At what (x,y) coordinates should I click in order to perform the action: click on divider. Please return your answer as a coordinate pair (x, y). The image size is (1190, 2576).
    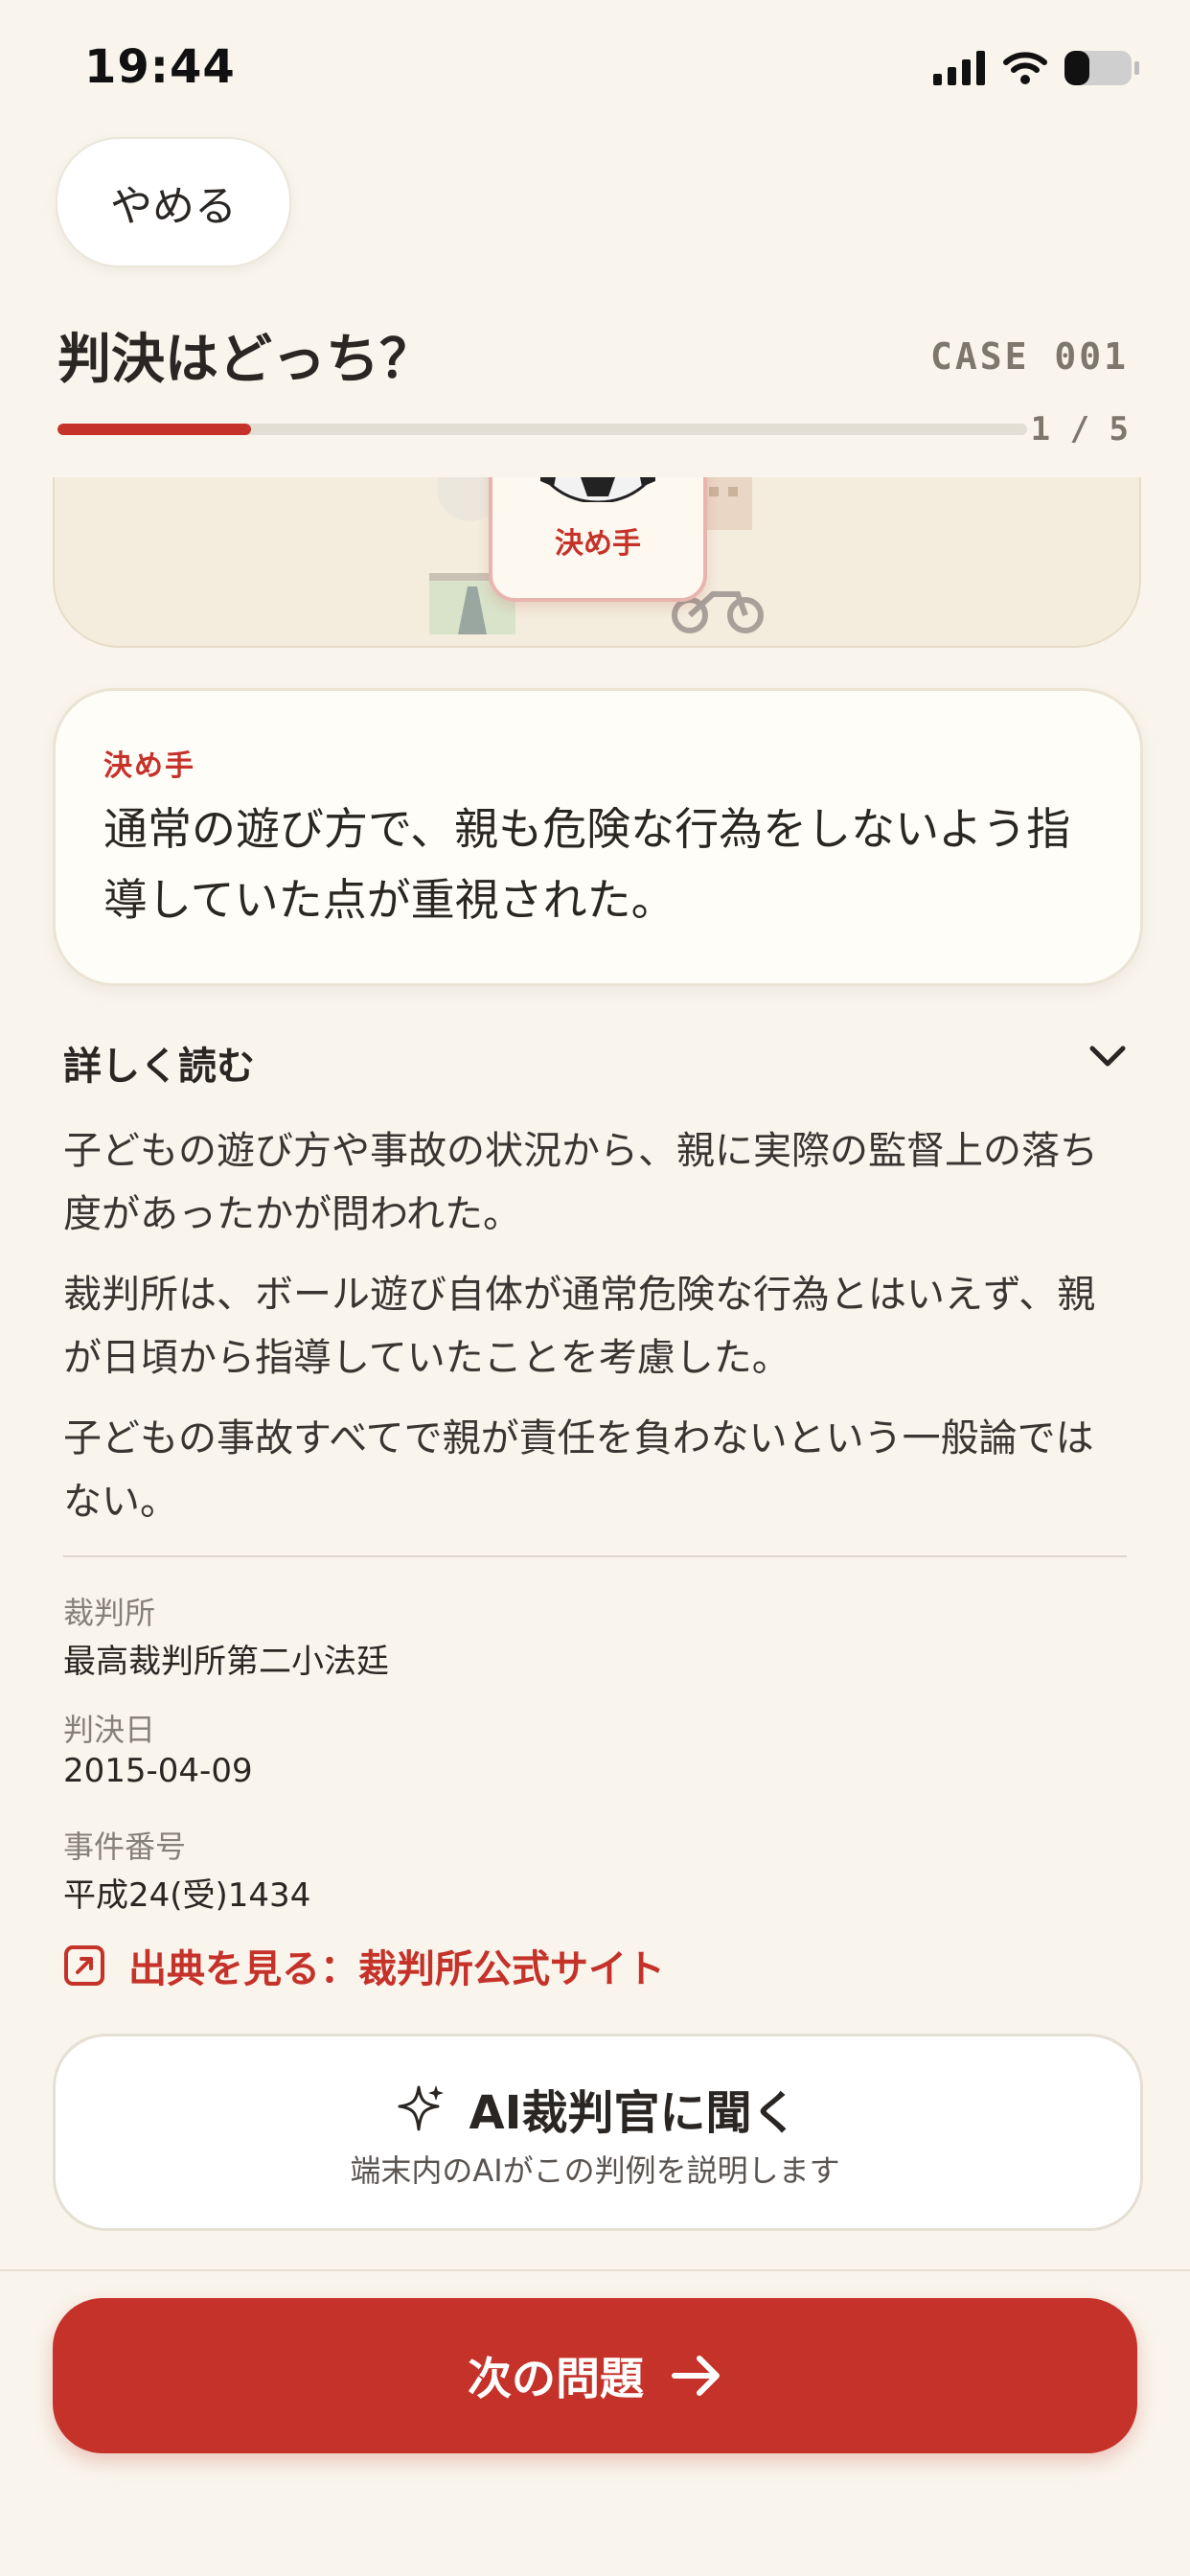
    Looking at the image, I should click on (595, 1556).